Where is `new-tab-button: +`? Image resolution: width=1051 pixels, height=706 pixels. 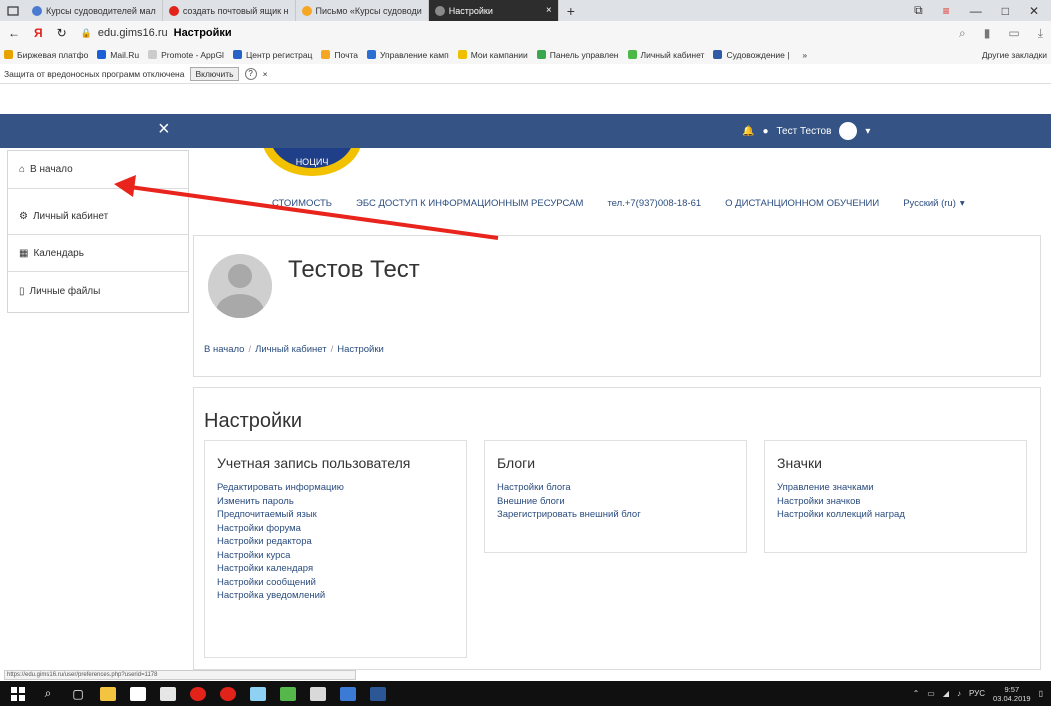 new-tab-button: + is located at coordinates (571, 11).